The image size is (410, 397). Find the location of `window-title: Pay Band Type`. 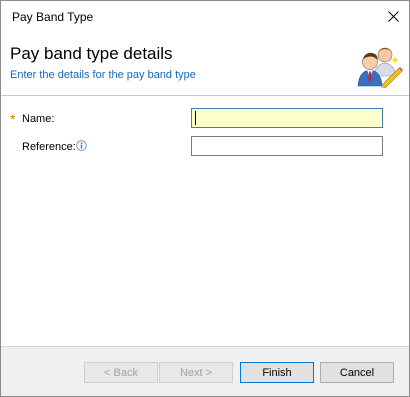

window-title: Pay Band Type is located at coordinates (53, 17).